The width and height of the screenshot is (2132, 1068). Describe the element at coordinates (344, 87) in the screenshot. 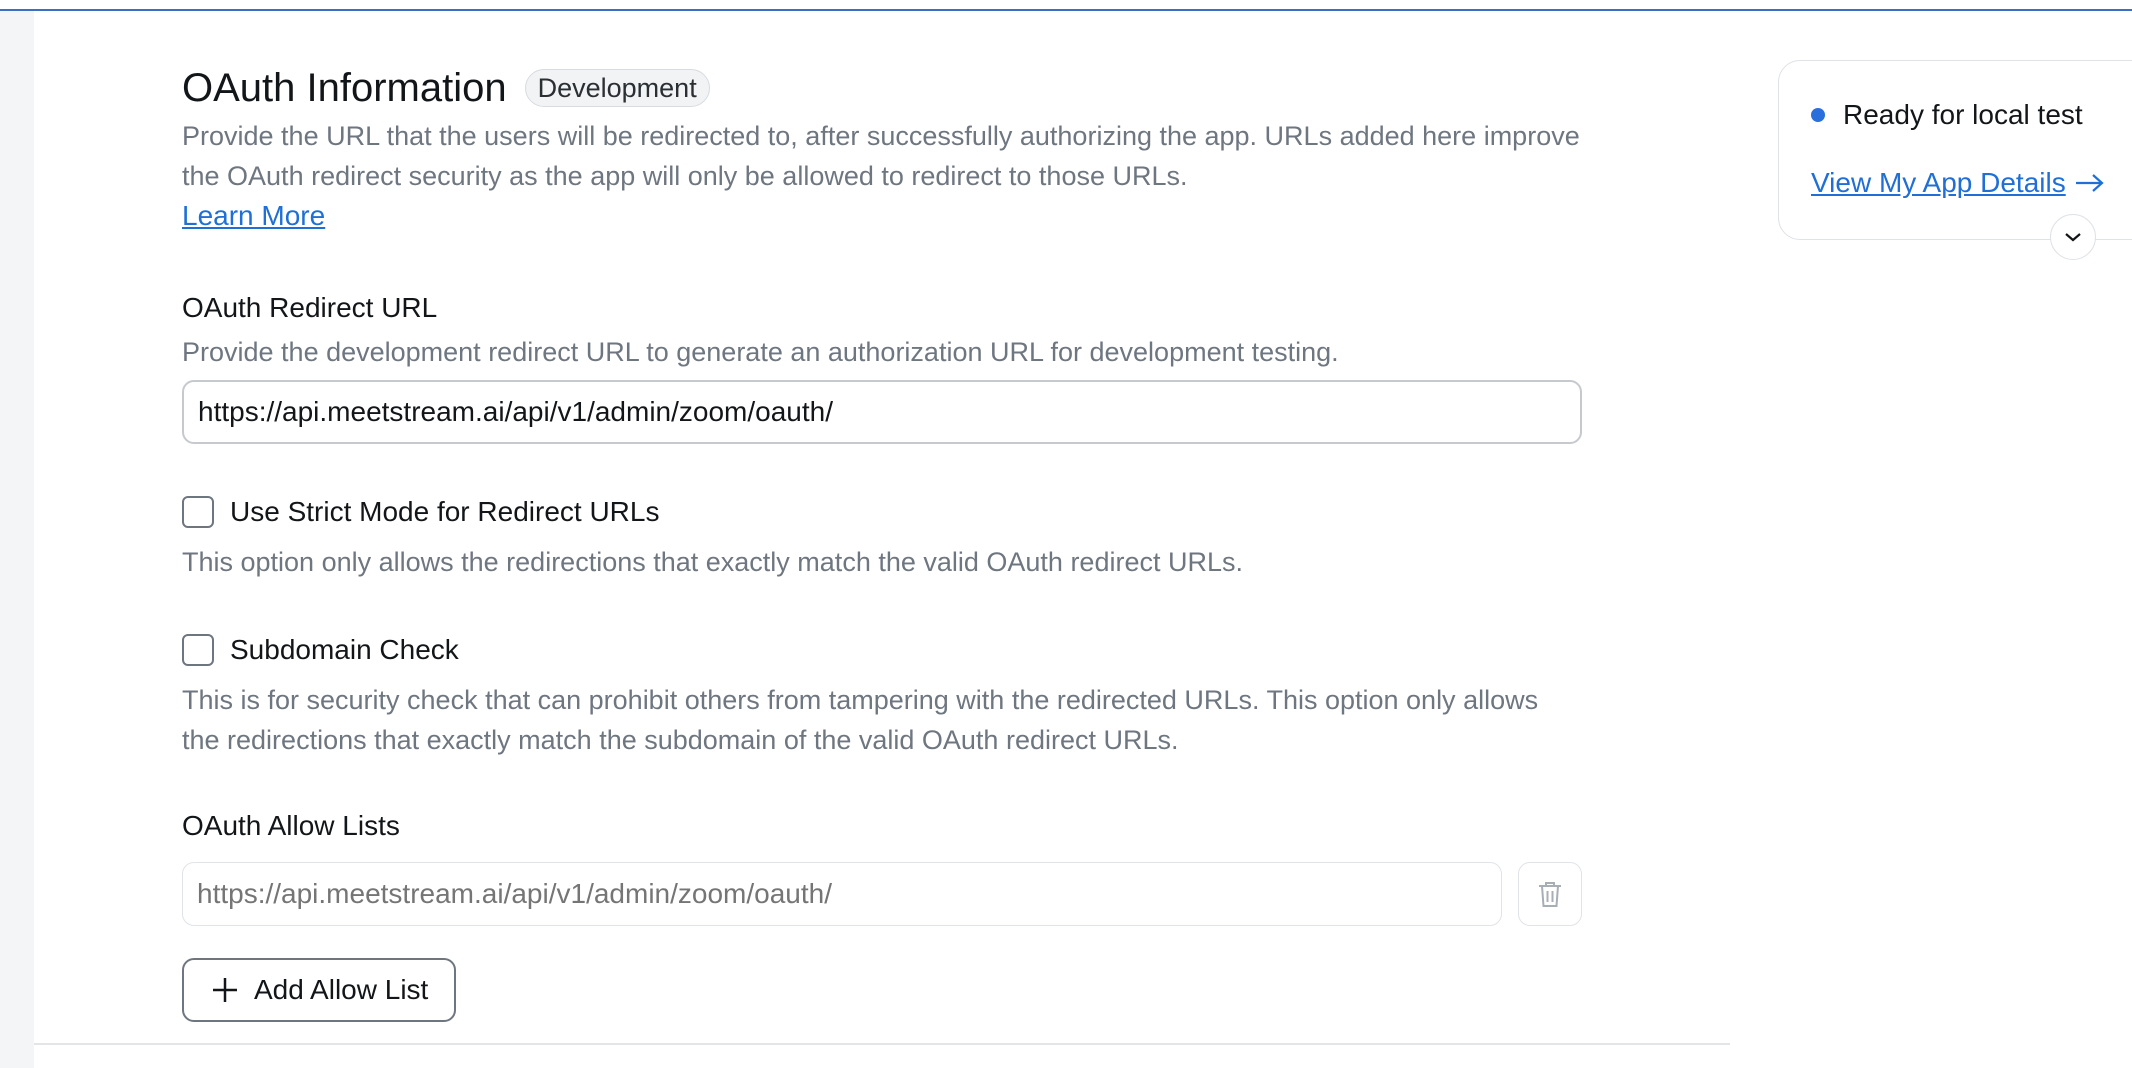

I see `page-title: OAuth Information` at that location.